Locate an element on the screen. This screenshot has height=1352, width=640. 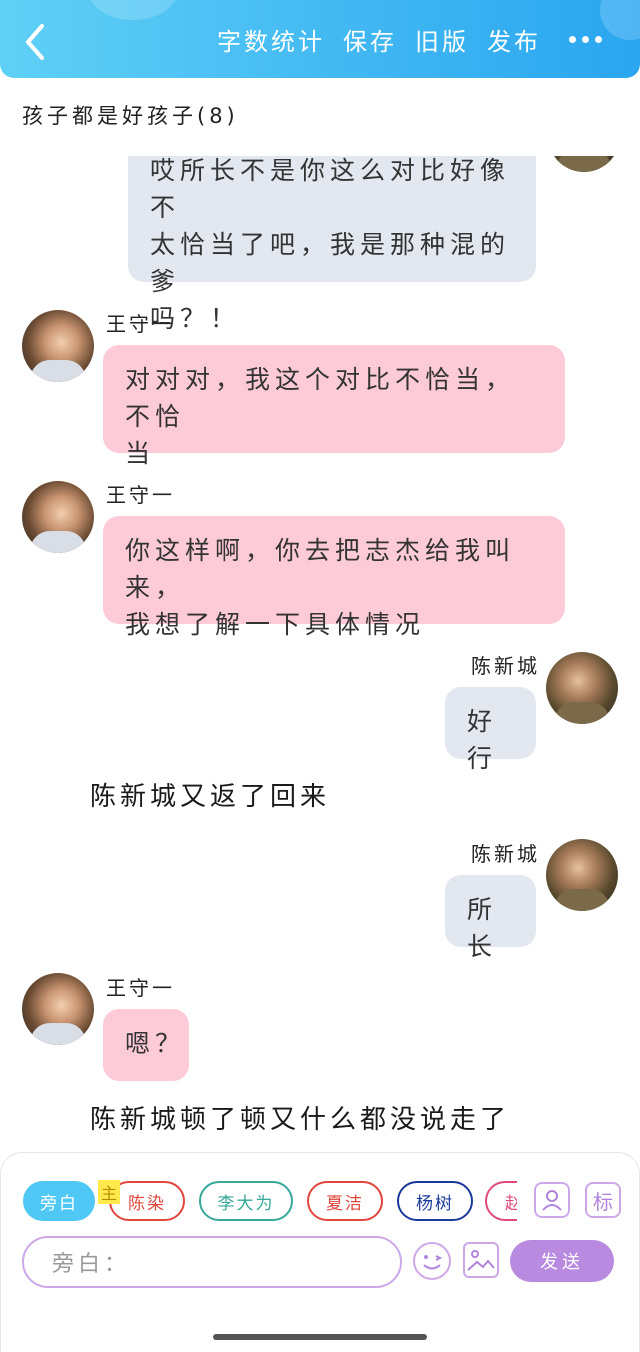
back-arrow-icon is located at coordinates (35, 42).